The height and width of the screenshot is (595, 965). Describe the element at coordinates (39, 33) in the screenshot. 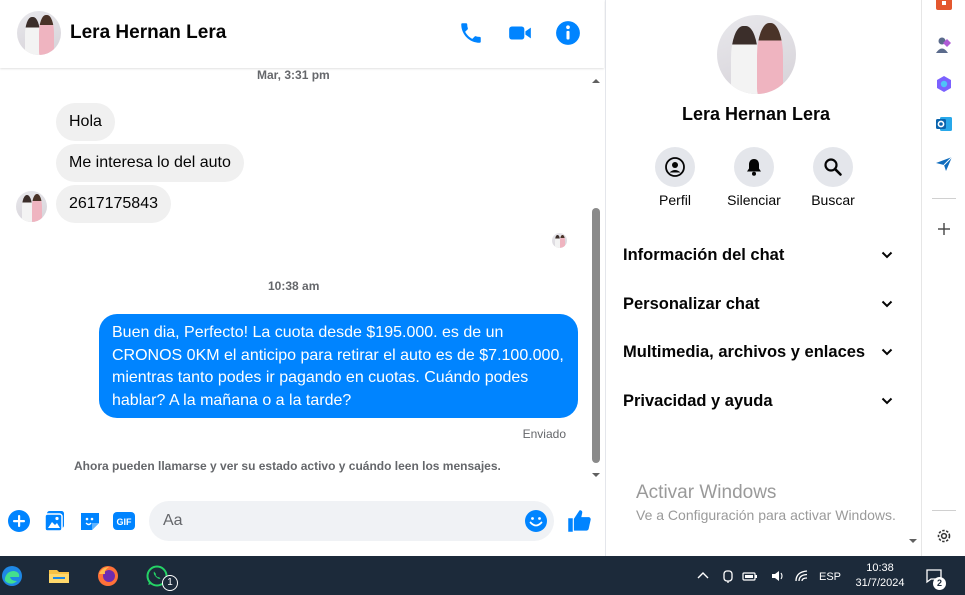

I see `contact-avatar` at that location.